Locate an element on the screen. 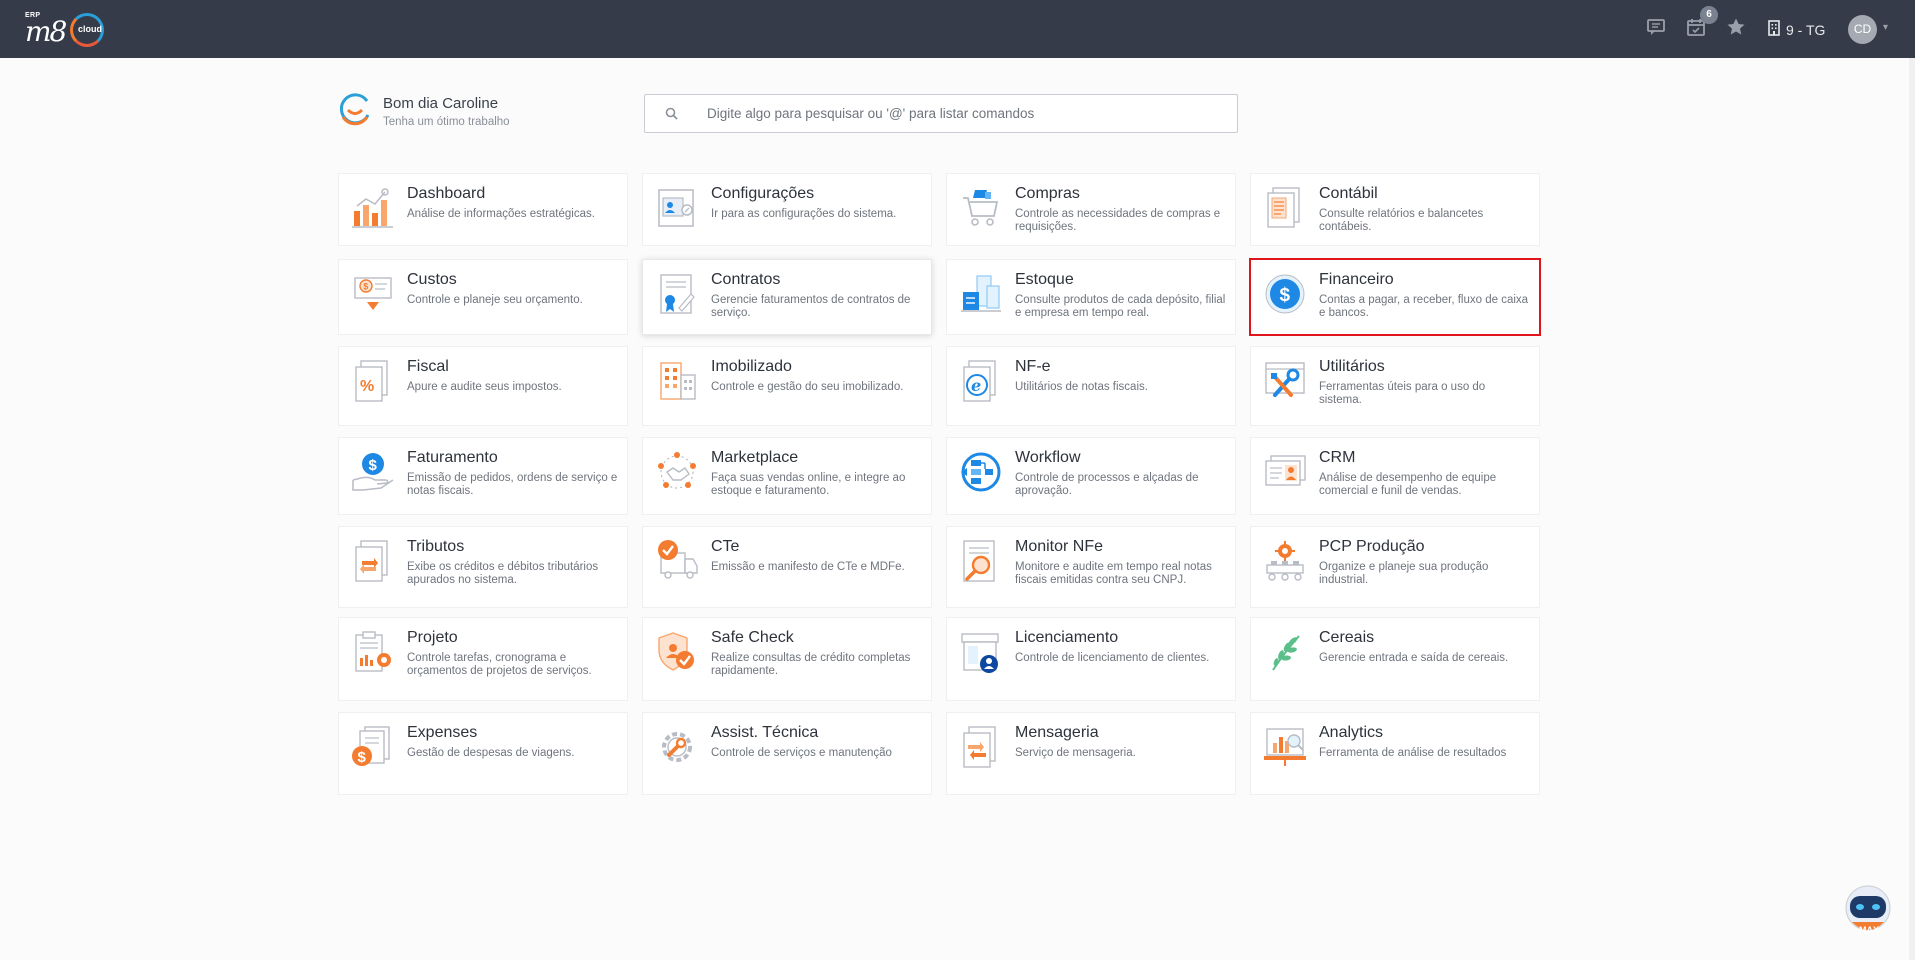 The width and height of the screenshot is (1915, 960). module-title: Dashboard is located at coordinates (446, 193).